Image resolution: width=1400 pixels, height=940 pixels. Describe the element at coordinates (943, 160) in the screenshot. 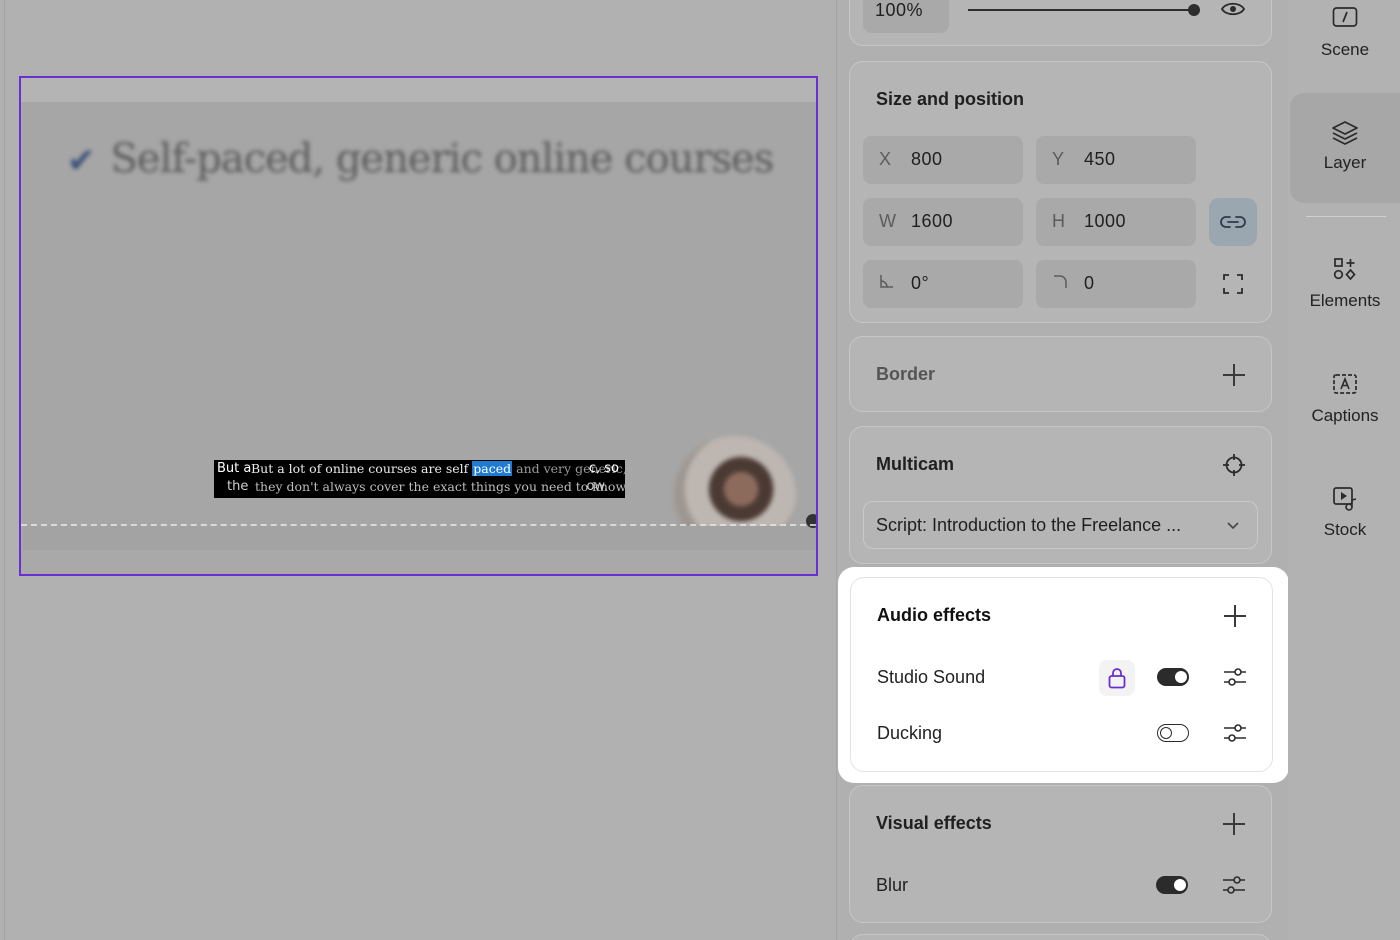

I see `x-position-field: X 800` at that location.